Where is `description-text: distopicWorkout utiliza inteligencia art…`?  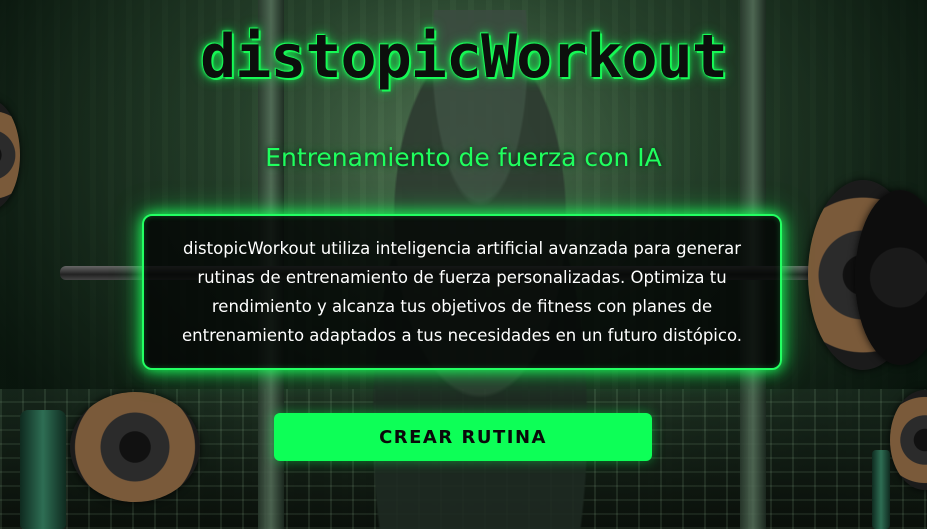
description-text: distopicWorkout utiliza inteligencia art… is located at coordinates (461, 292).